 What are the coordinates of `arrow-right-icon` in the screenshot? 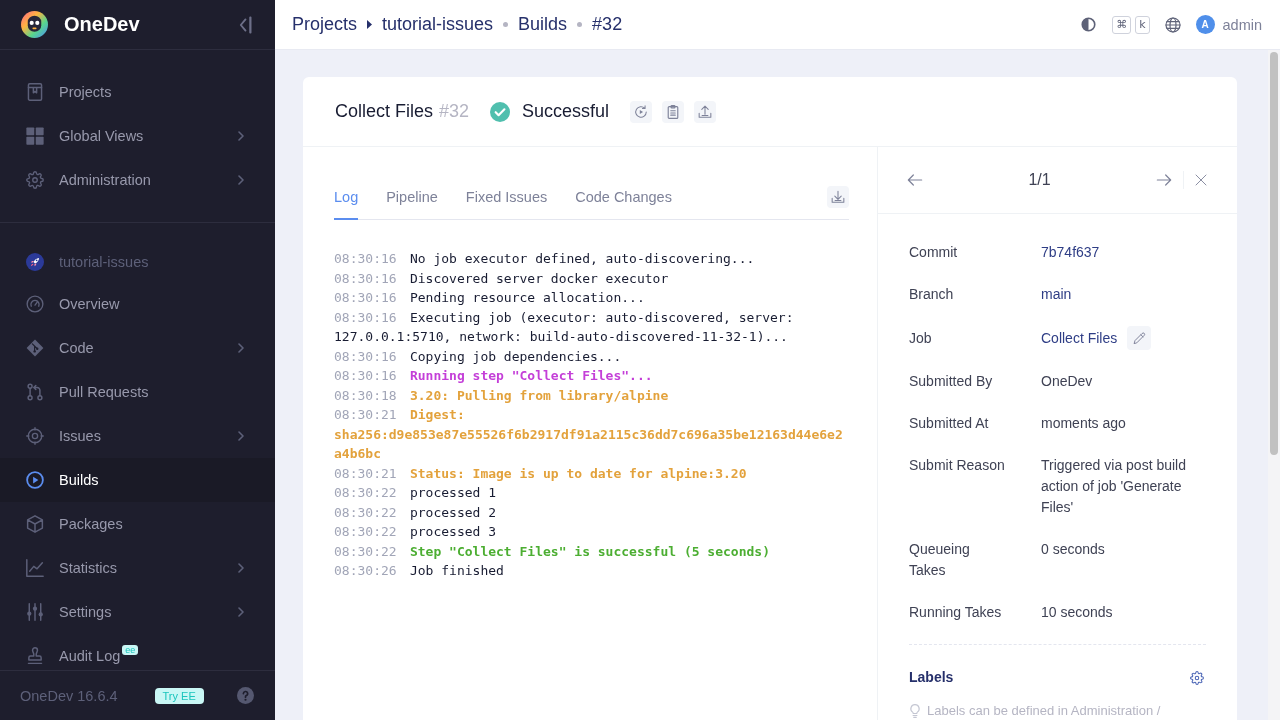 It's located at (1164, 180).